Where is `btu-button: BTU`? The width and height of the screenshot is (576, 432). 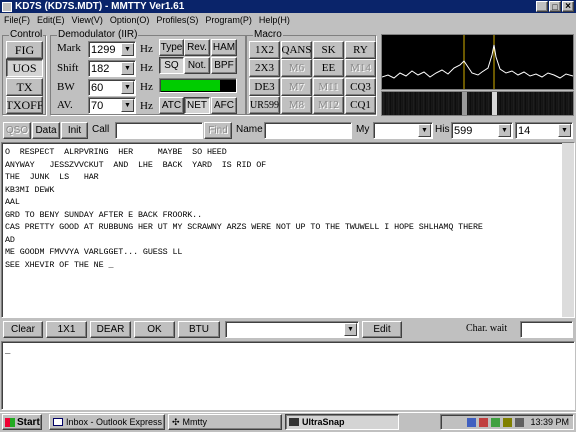
btu-button: BTU is located at coordinates (199, 329).